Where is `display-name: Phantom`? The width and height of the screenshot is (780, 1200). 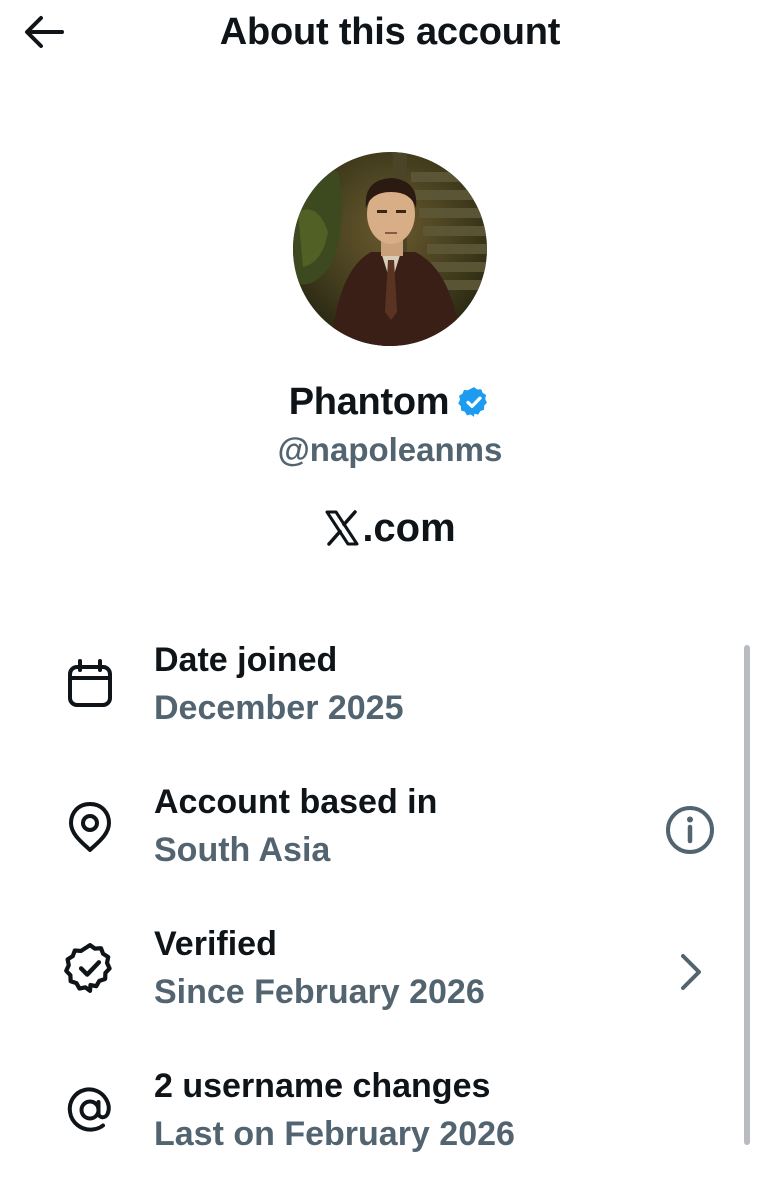
display-name: Phantom is located at coordinates (369, 402).